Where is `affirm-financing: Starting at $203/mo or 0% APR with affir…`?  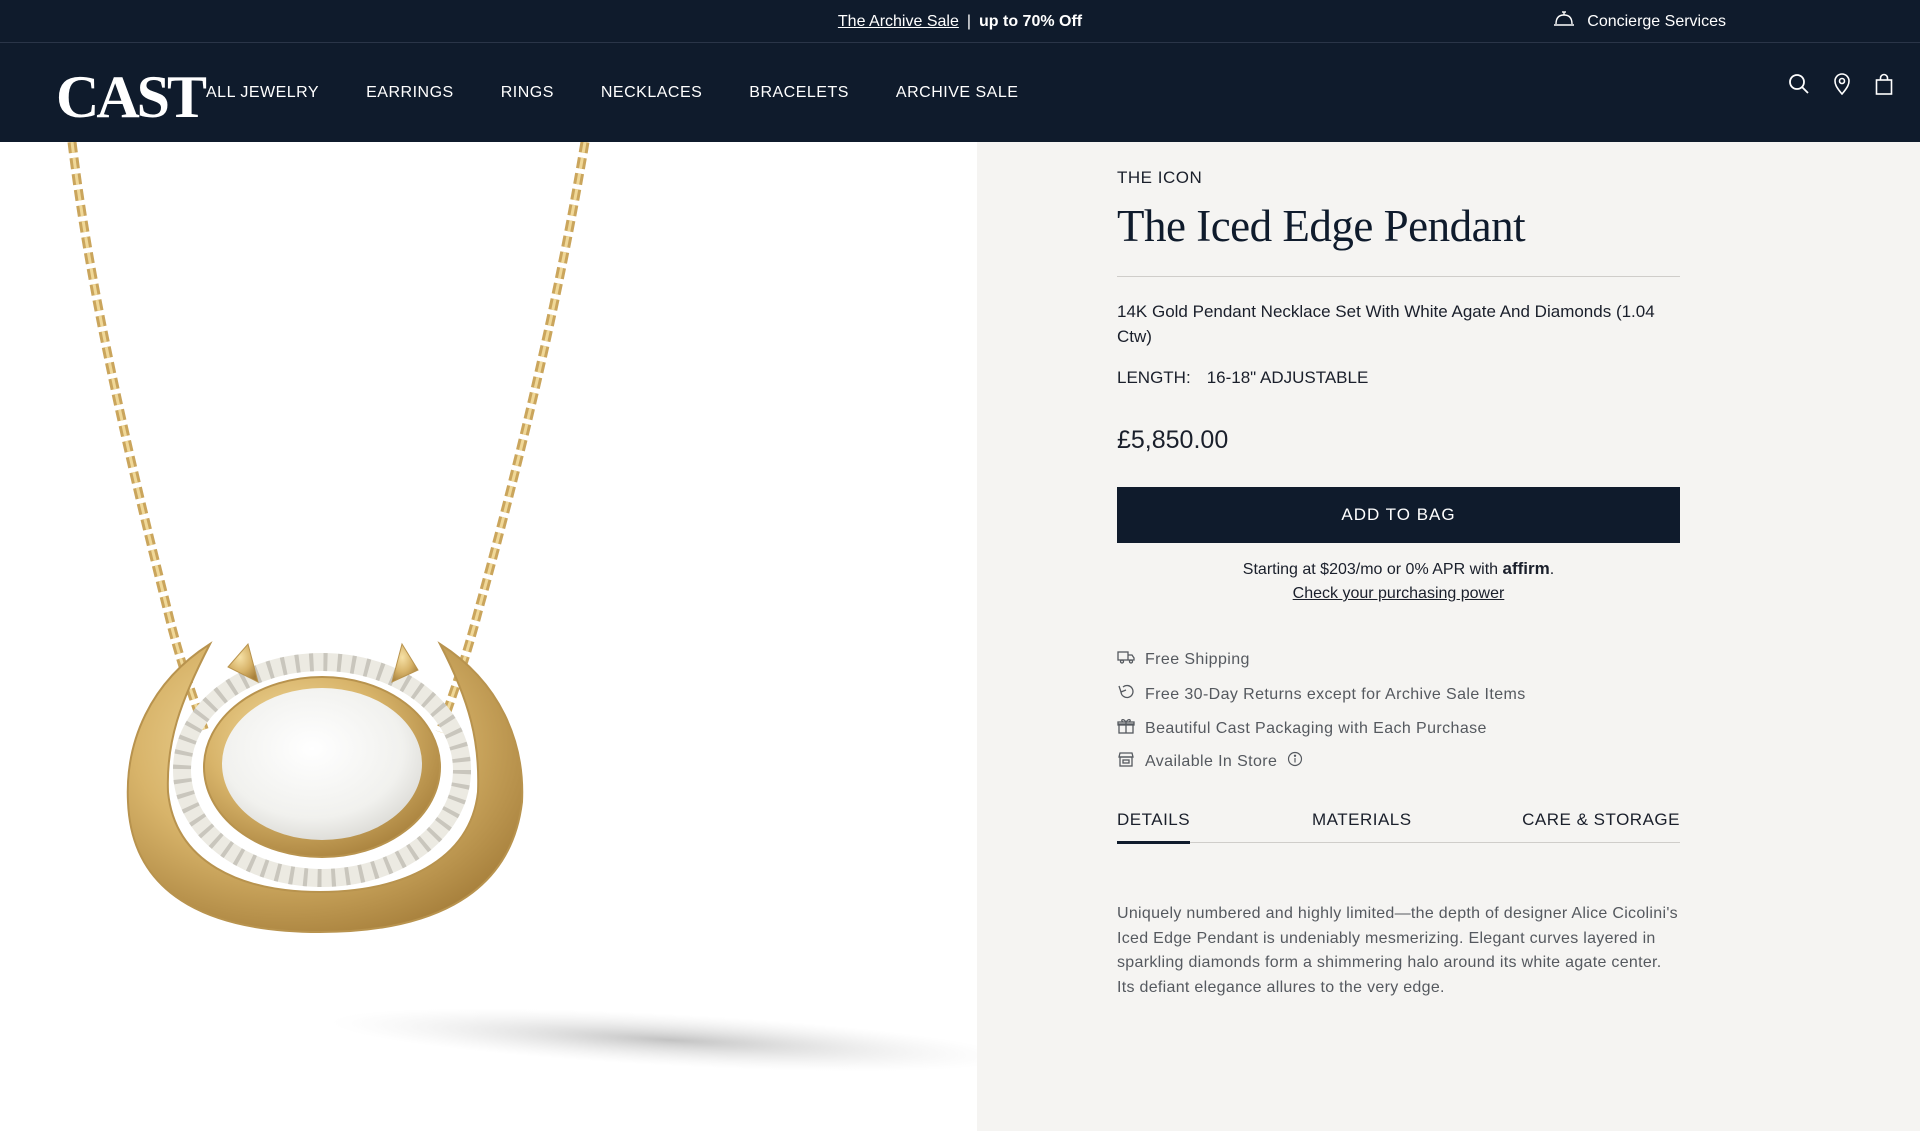
affirm-financing: Starting at $203/mo or 0% APR with affir… is located at coordinates (1398, 581).